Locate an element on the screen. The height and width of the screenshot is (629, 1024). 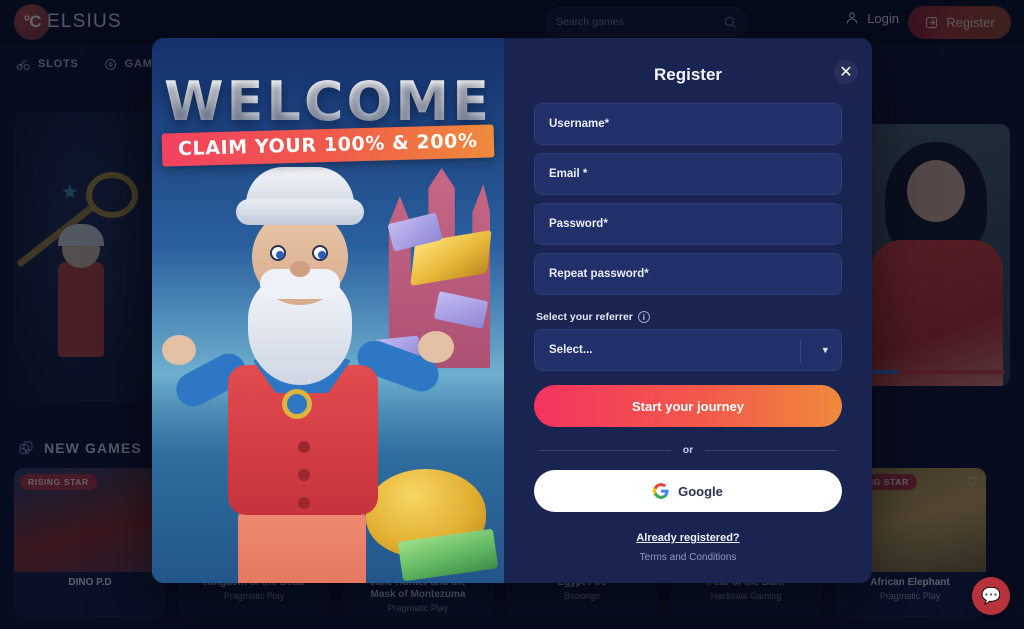
already-registered-link: Already registered? is located at coordinates (688, 538).